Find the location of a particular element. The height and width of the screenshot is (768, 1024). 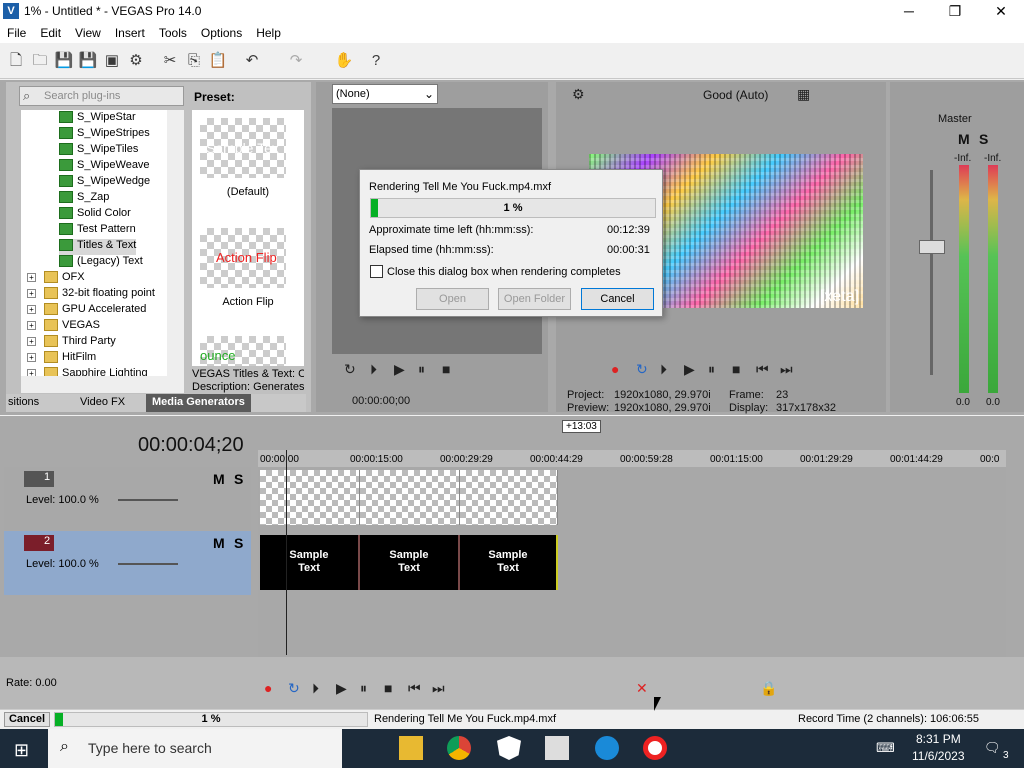

master-fader is located at coordinates (932, 247).